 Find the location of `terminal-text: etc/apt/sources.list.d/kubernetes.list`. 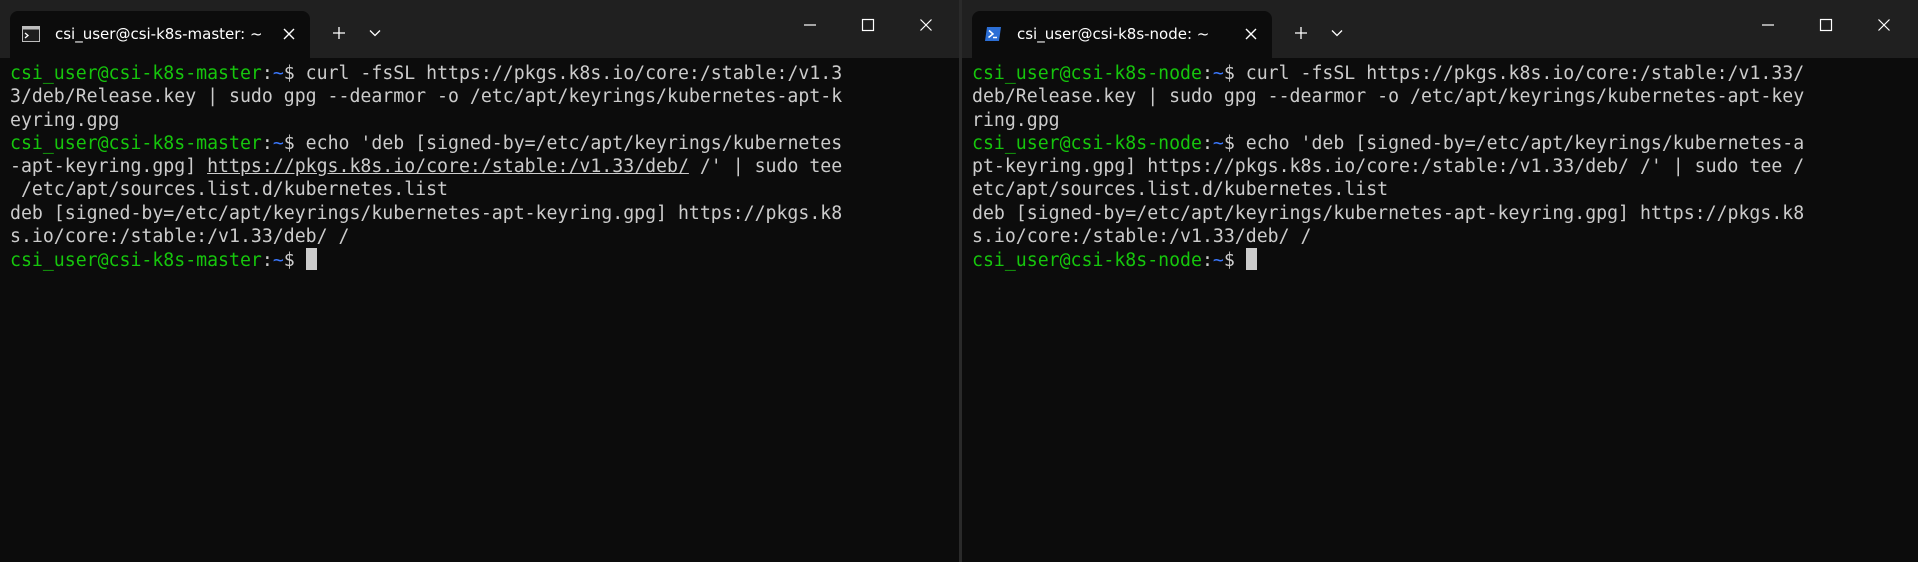

terminal-text: etc/apt/sources.list.d/kubernetes.list is located at coordinates (1180, 190).